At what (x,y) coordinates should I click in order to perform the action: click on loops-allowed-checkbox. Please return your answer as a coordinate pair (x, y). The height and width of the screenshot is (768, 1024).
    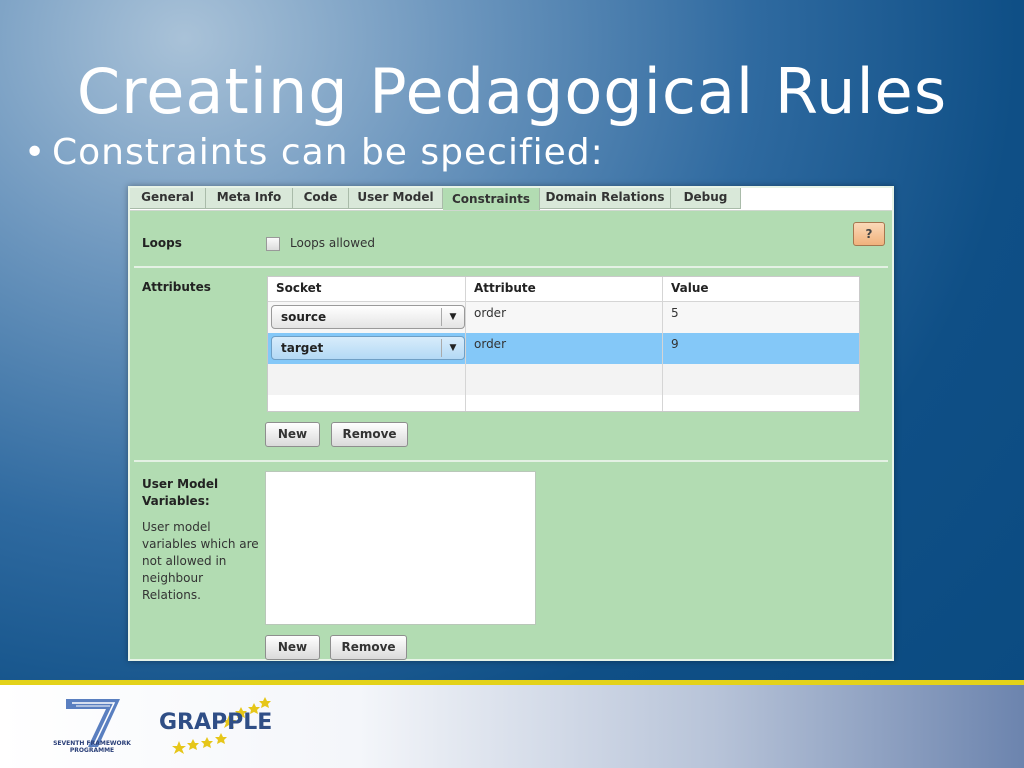
    Looking at the image, I should click on (273, 244).